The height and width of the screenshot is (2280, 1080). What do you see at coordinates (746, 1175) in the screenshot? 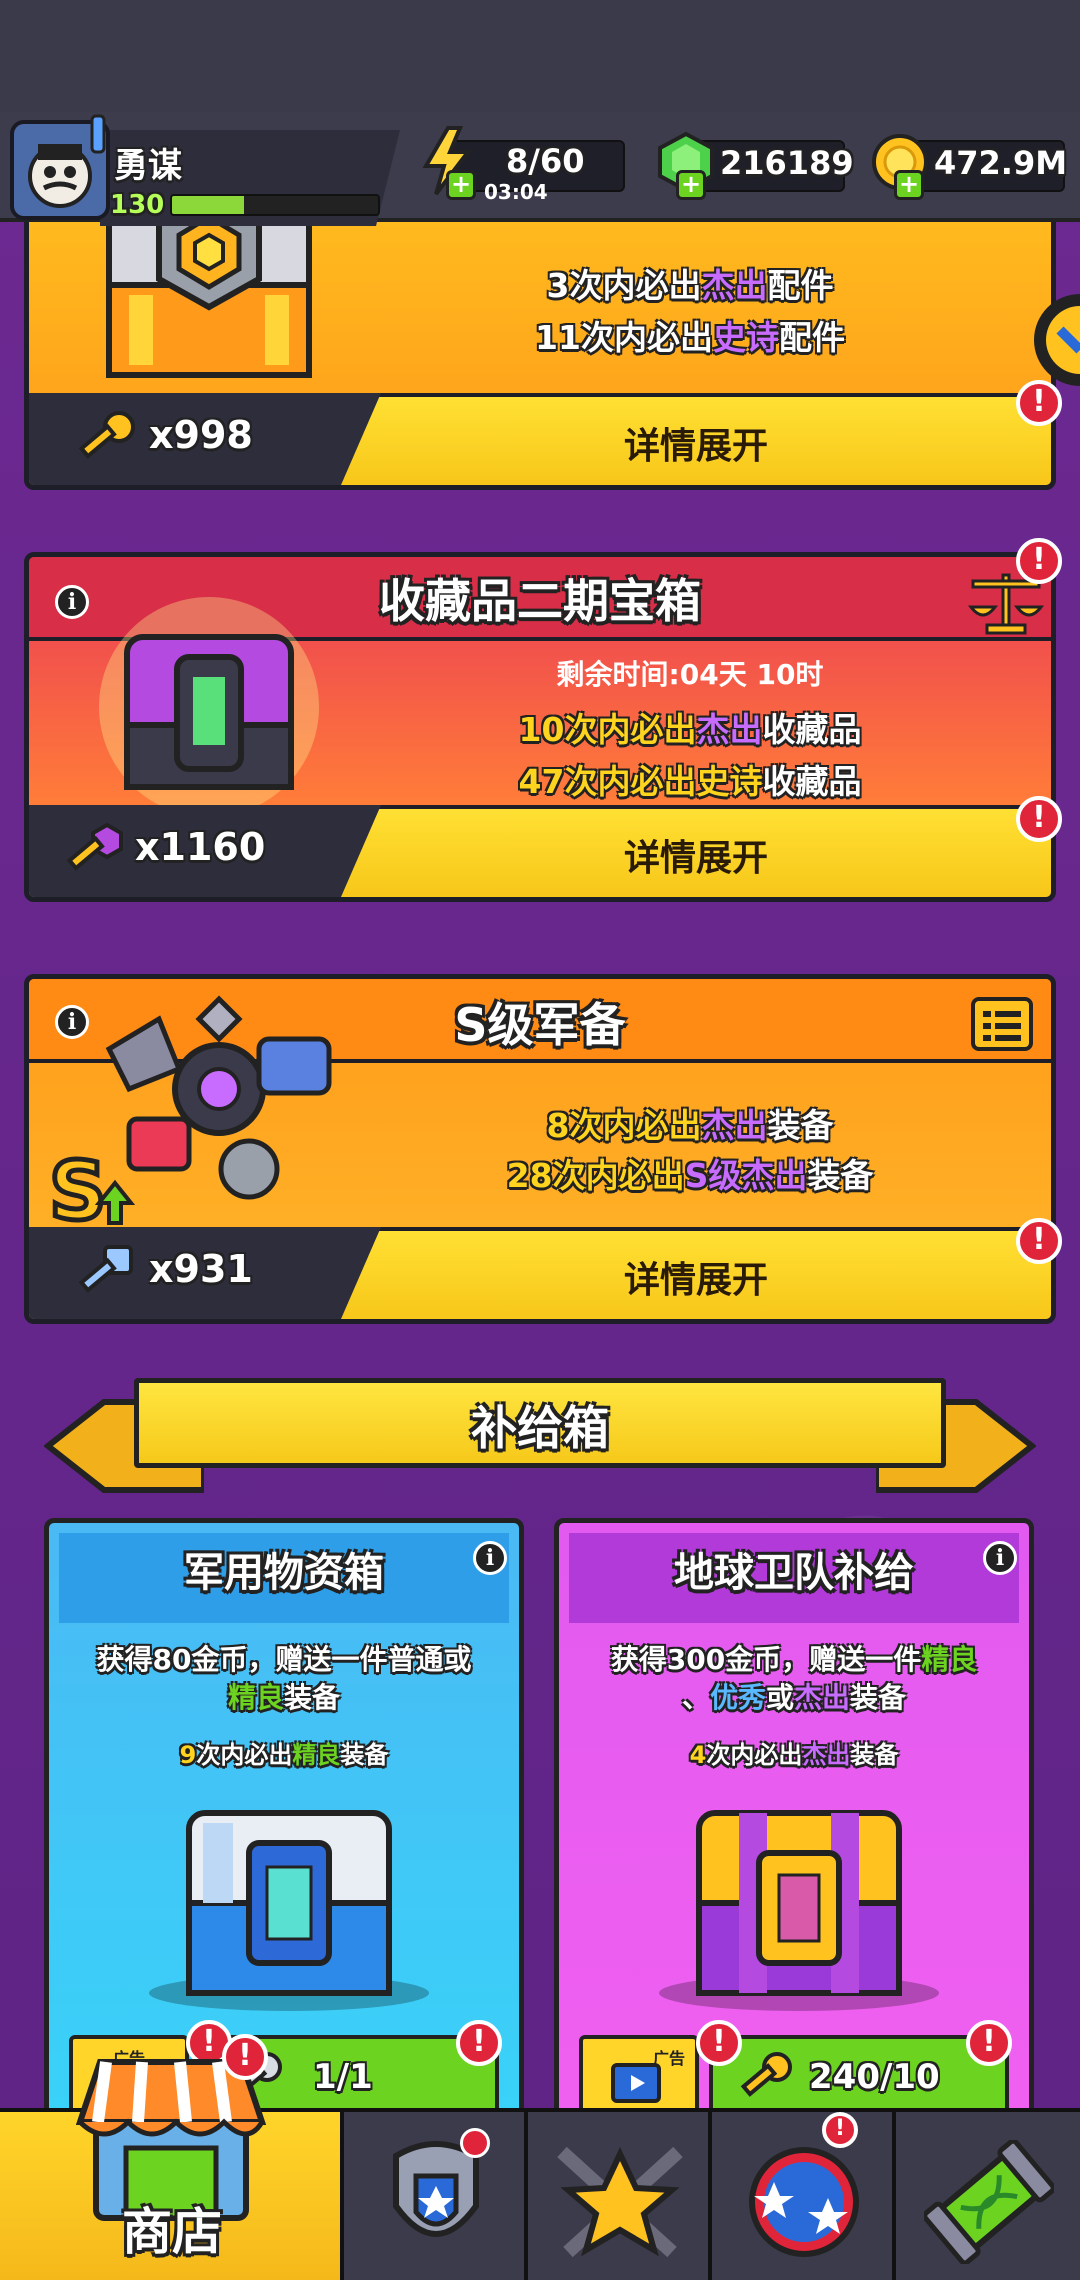
I see `rarity-text: S级杰出` at bounding box center [746, 1175].